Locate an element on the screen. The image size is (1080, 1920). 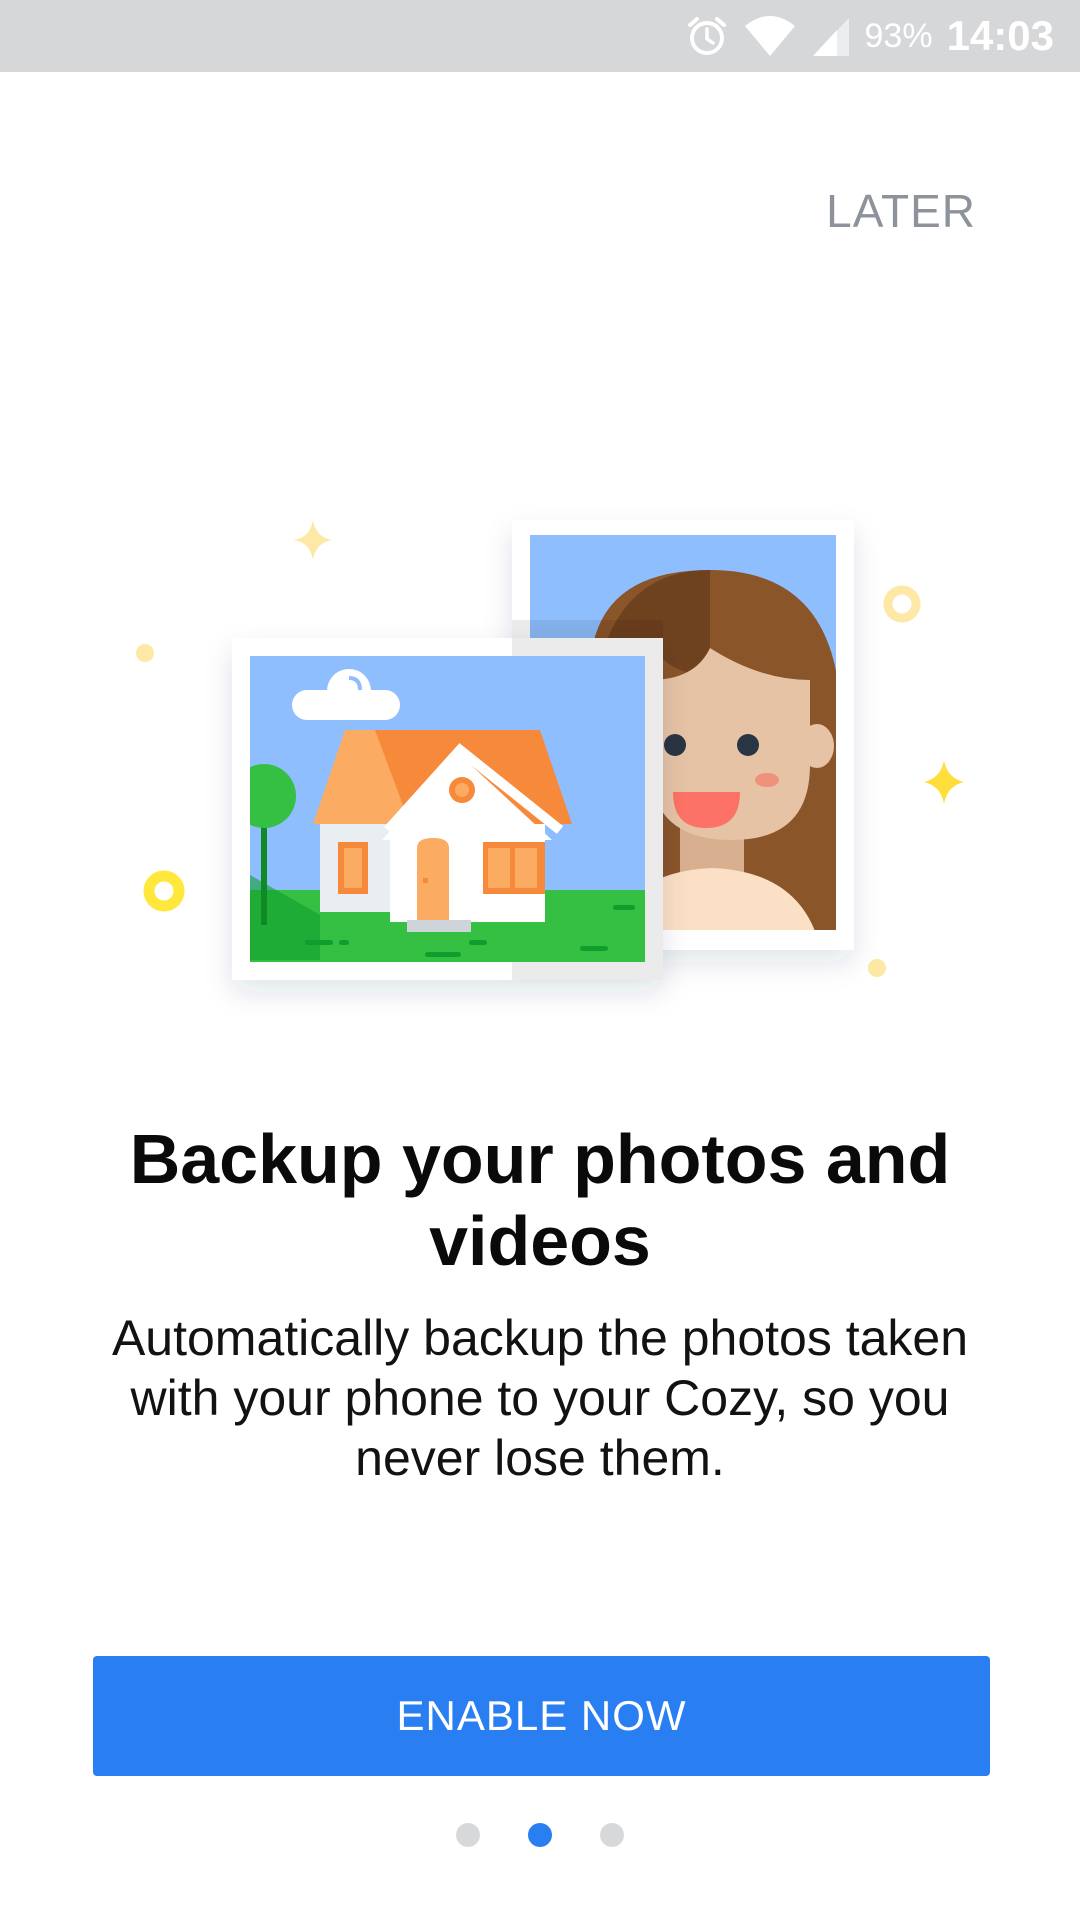
alarm-icon is located at coordinates (707, 36).